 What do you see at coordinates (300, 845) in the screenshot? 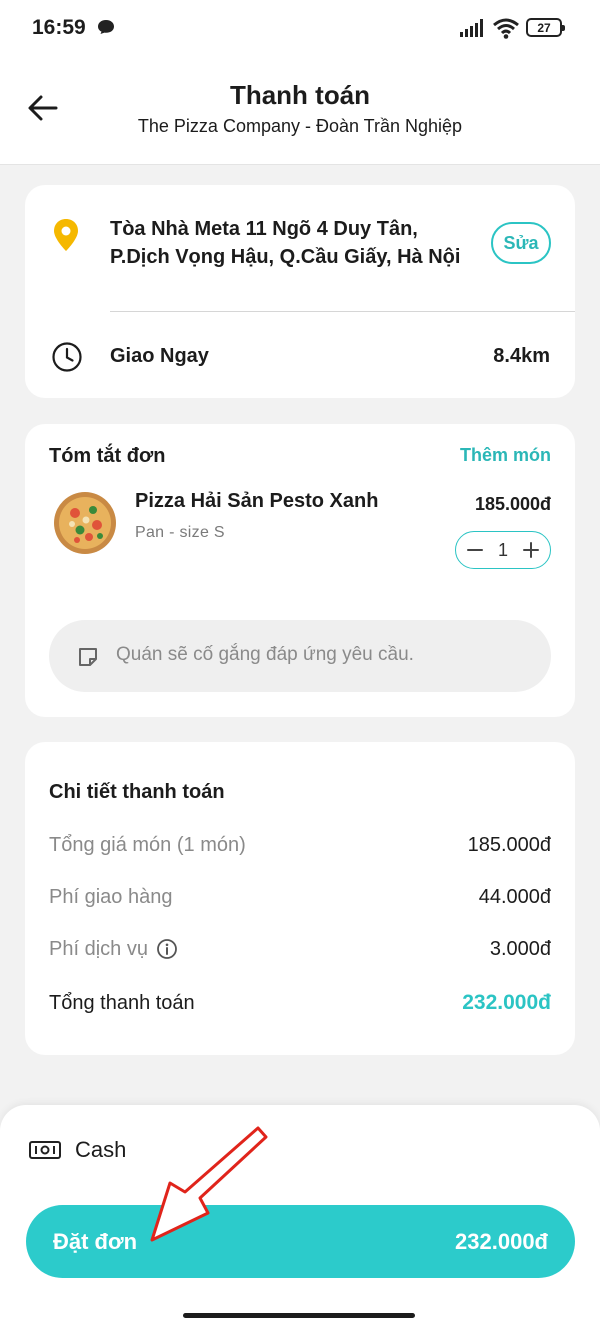
I see `payment-row-subtotal: Tổng giá món (1 món) 185.000đ` at bounding box center [300, 845].